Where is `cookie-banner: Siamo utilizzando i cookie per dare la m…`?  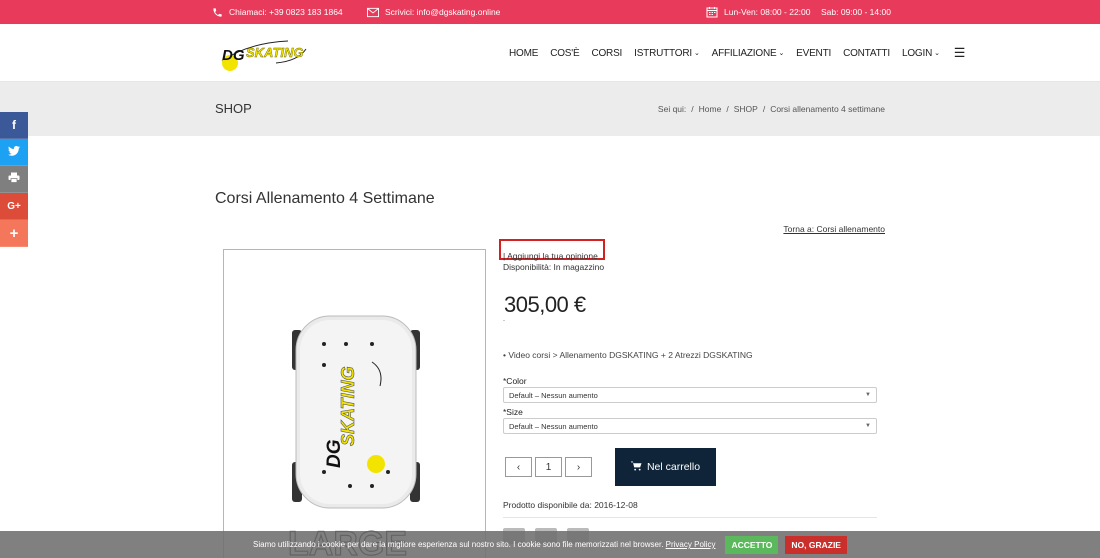
cookie-banner: Siamo utilizzando i cookie per dare la m… is located at coordinates (550, 544).